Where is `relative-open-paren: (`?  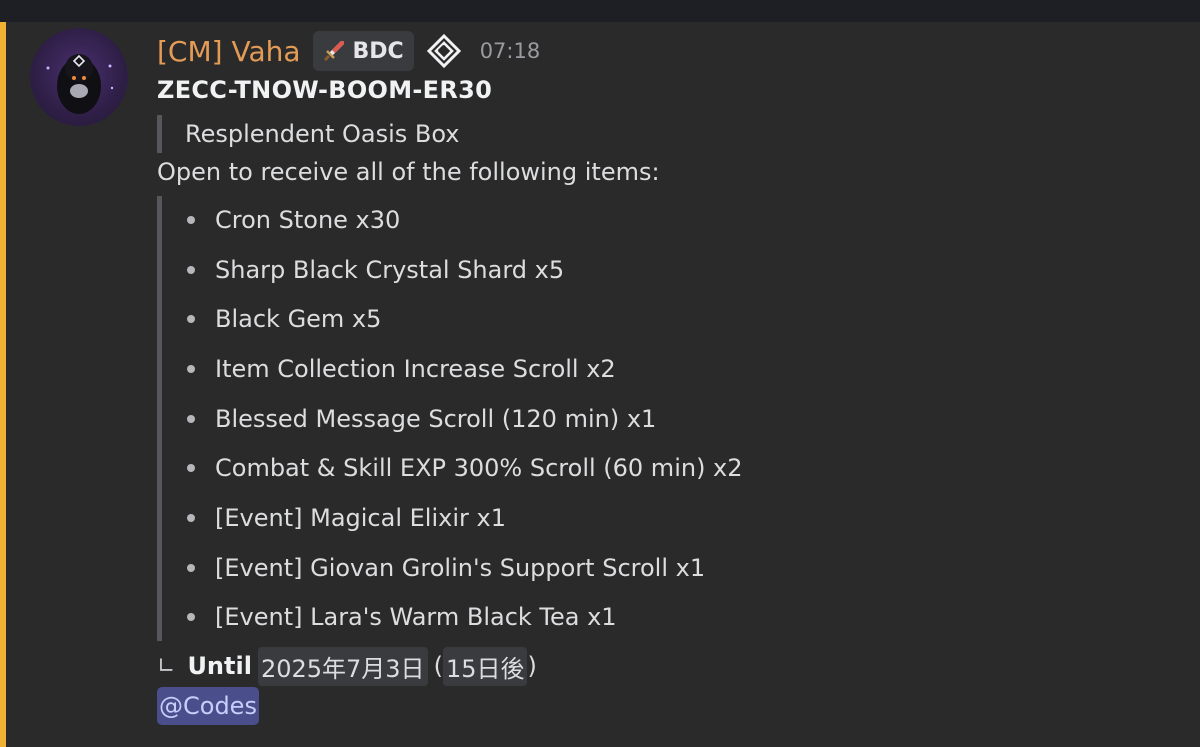
relative-open-paren: ( is located at coordinates (438, 666).